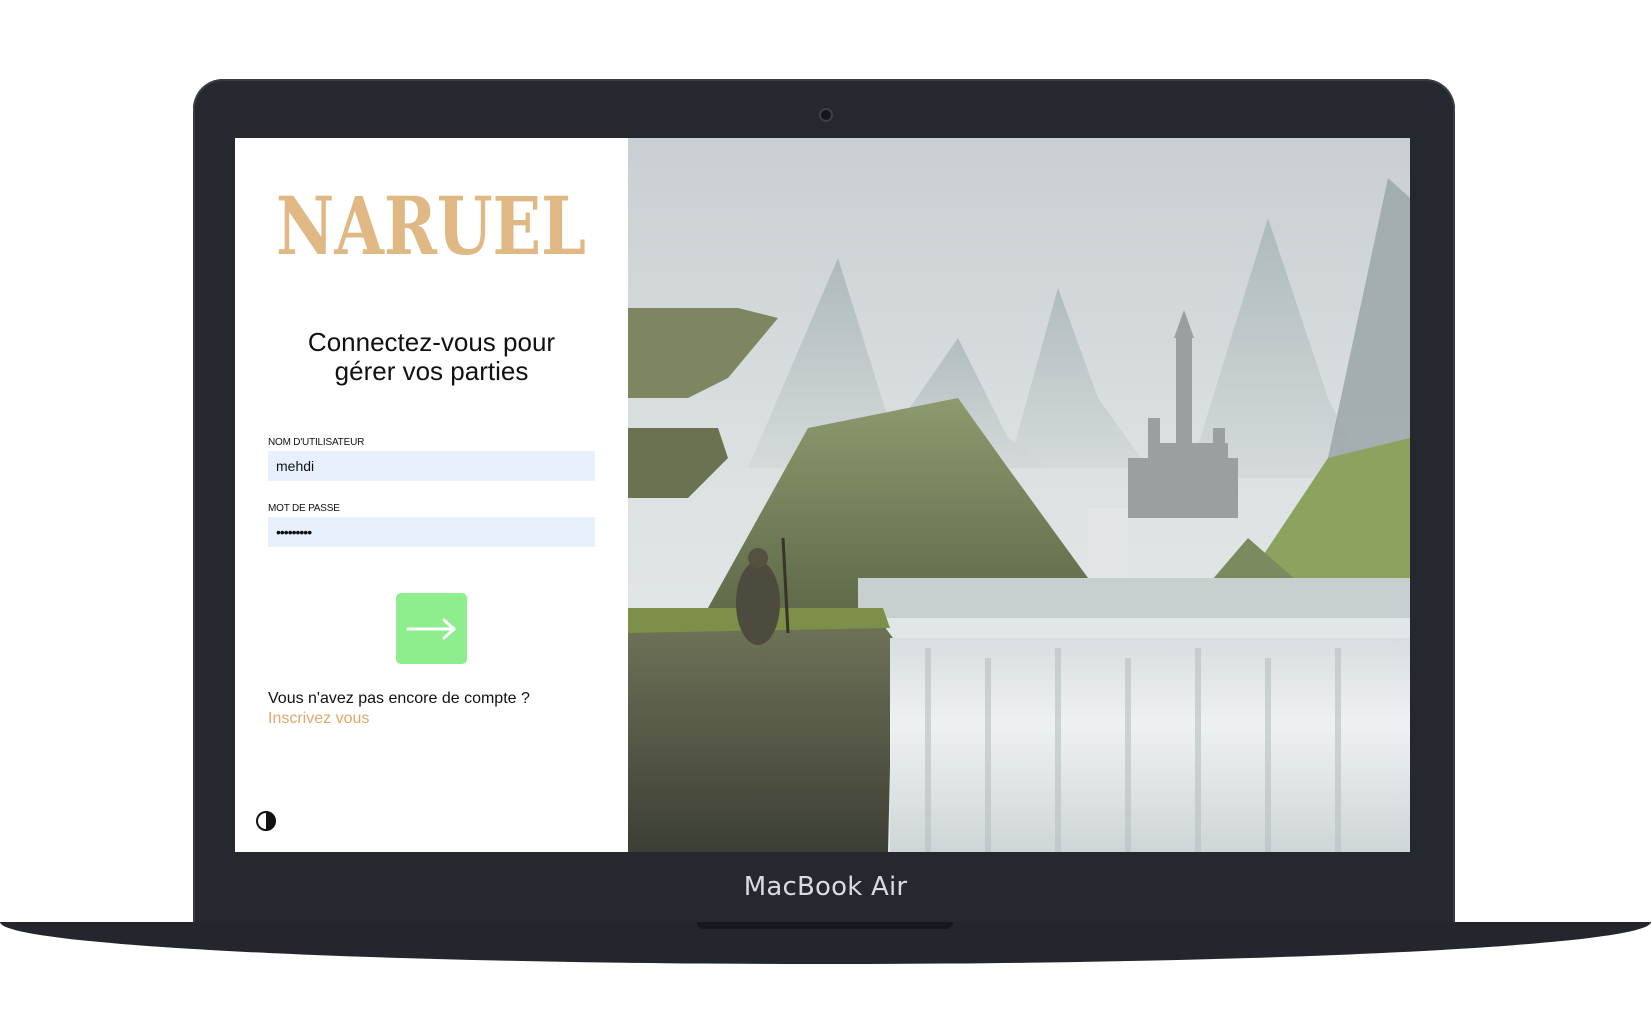  Describe the element at coordinates (316, 442) in the screenshot. I see `username-label: NOM D'UTILISATEUR` at that location.